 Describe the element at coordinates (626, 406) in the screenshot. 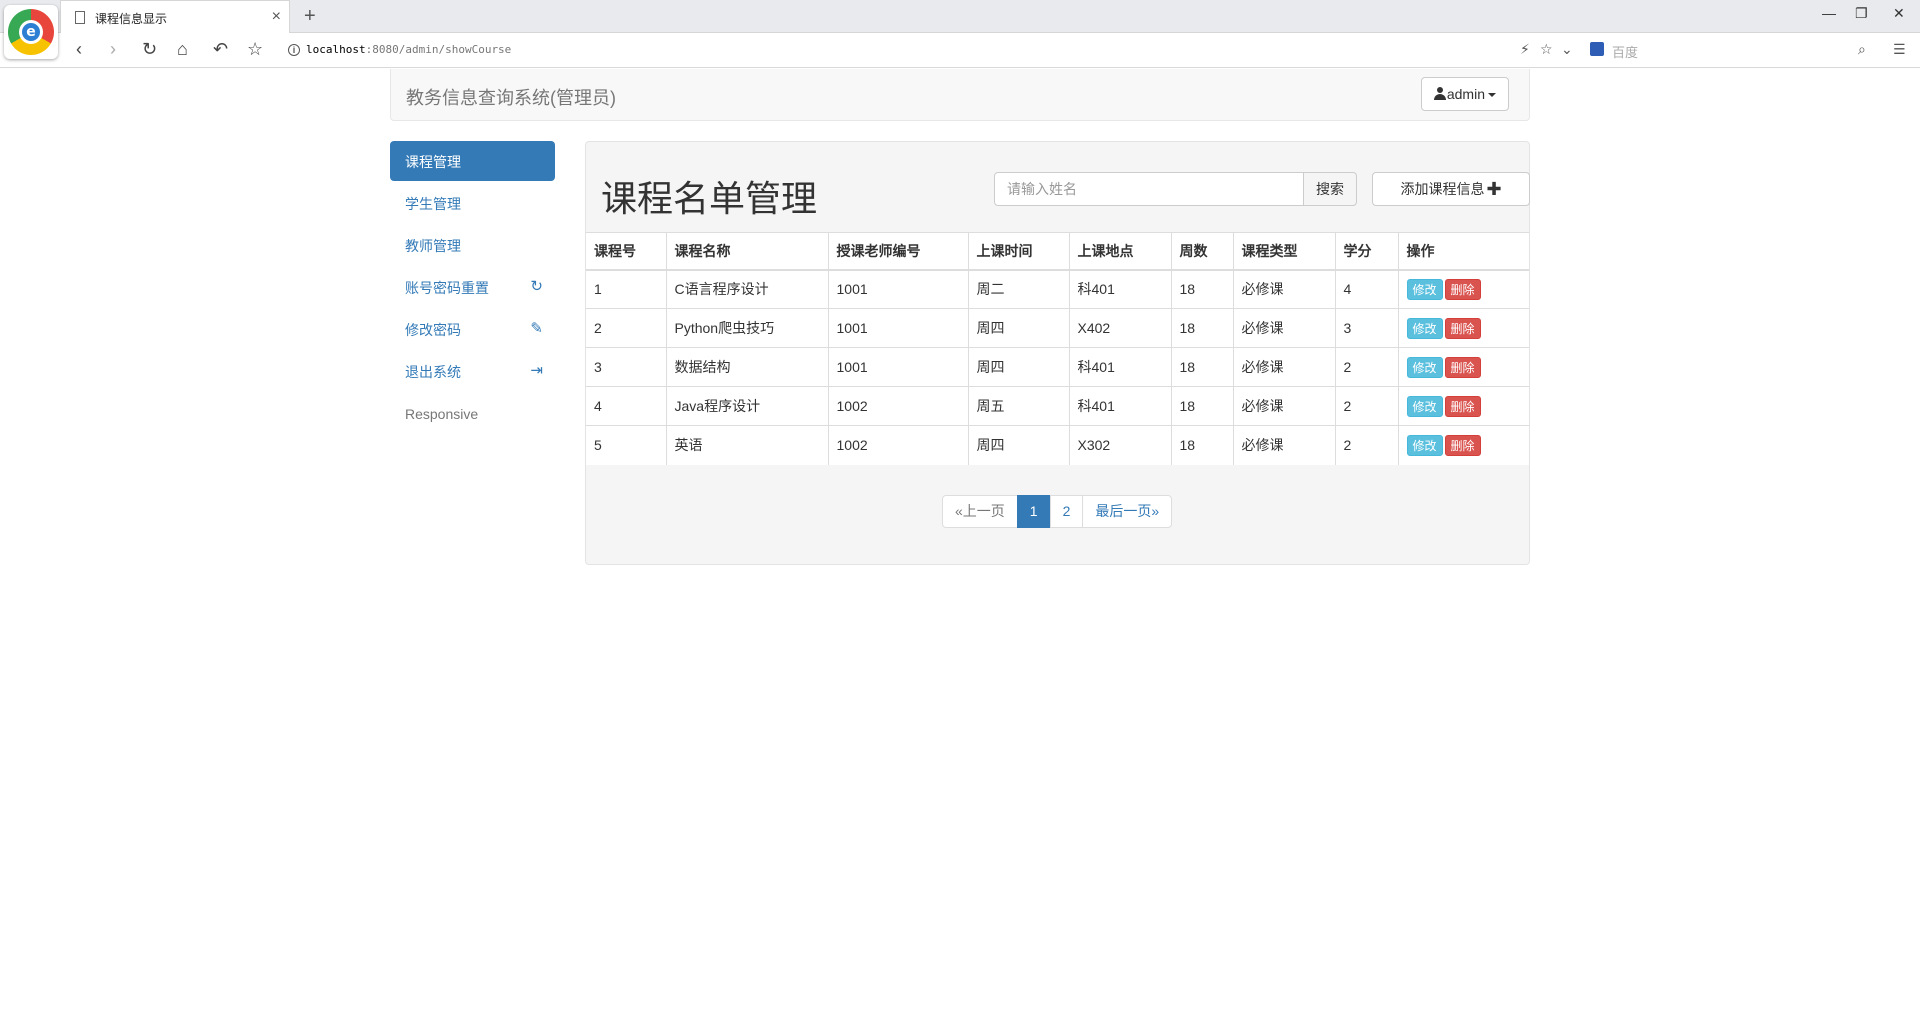

I see `cell-course-id: 4` at that location.